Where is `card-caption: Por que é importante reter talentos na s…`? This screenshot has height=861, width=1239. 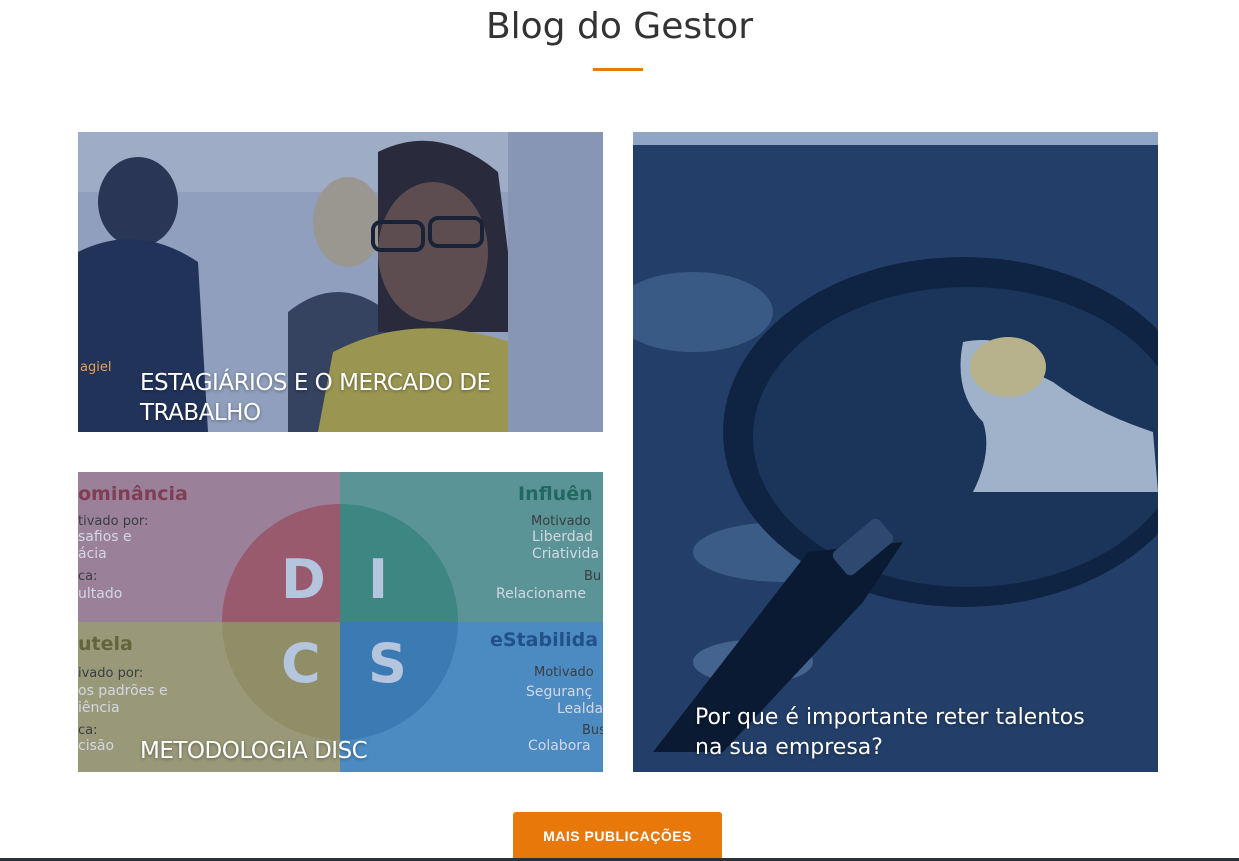 card-caption: Por que é importante reter talentos na s… is located at coordinates (905, 733).